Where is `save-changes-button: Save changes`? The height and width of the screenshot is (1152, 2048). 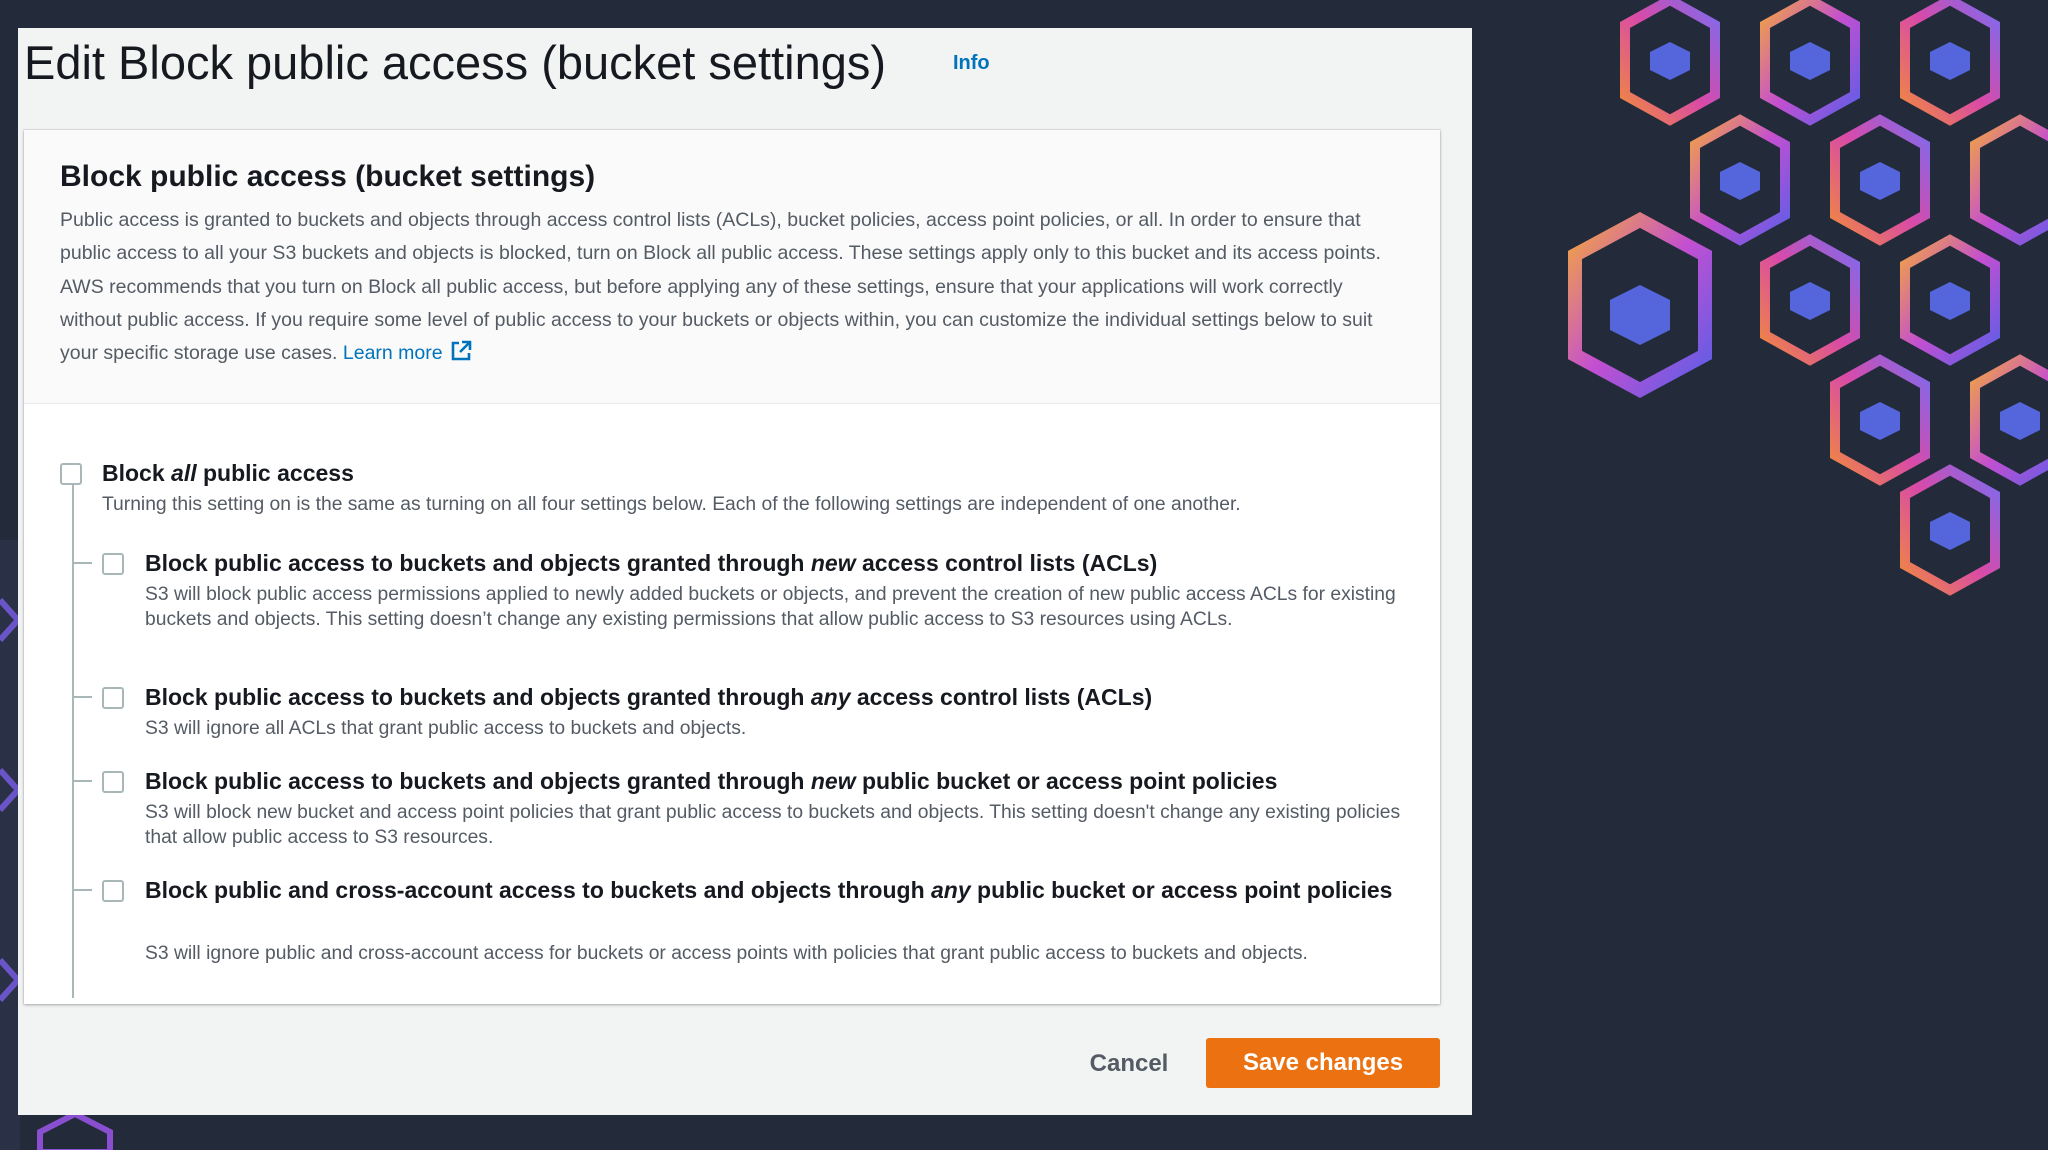 save-changes-button: Save changes is located at coordinates (1323, 1063).